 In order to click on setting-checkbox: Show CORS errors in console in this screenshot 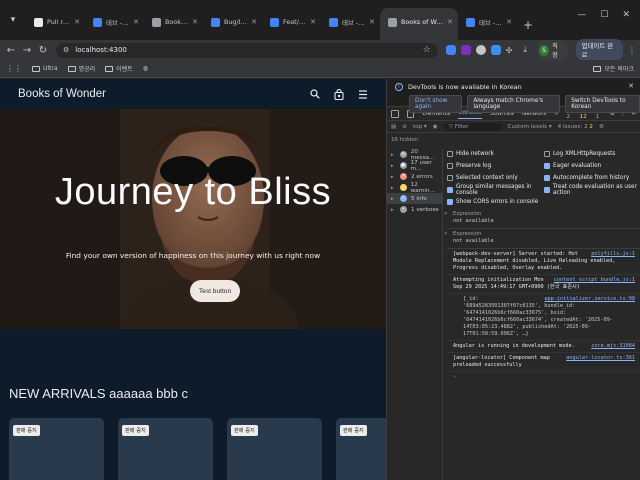, I will do `click(495, 202)`.